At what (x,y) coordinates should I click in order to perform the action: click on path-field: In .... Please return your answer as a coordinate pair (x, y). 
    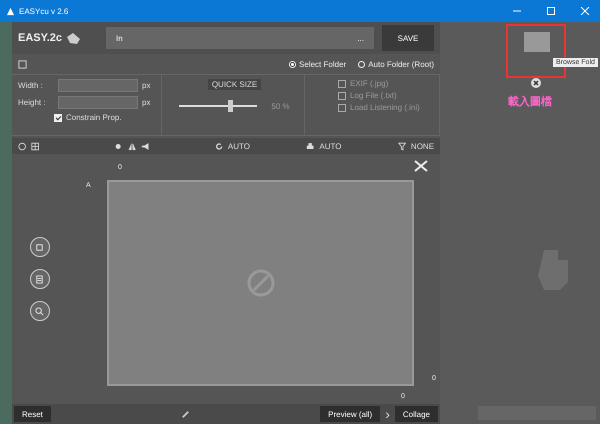
    Looking at the image, I should click on (240, 38).